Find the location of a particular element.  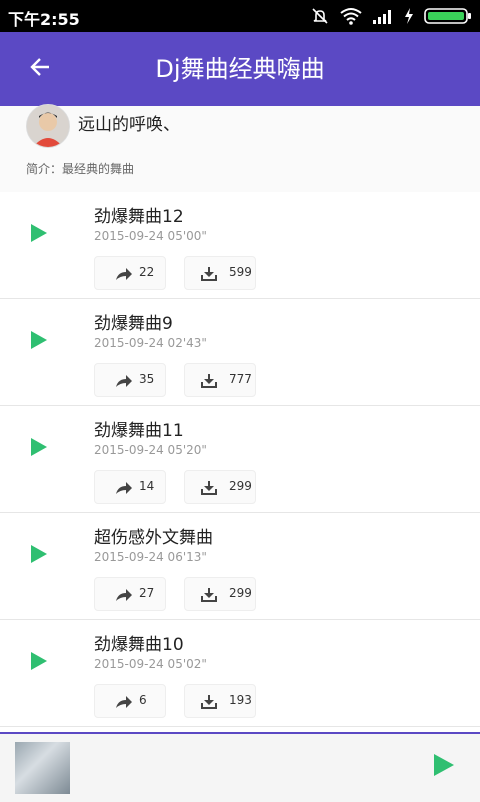

share-button: 27 is located at coordinates (130, 594).